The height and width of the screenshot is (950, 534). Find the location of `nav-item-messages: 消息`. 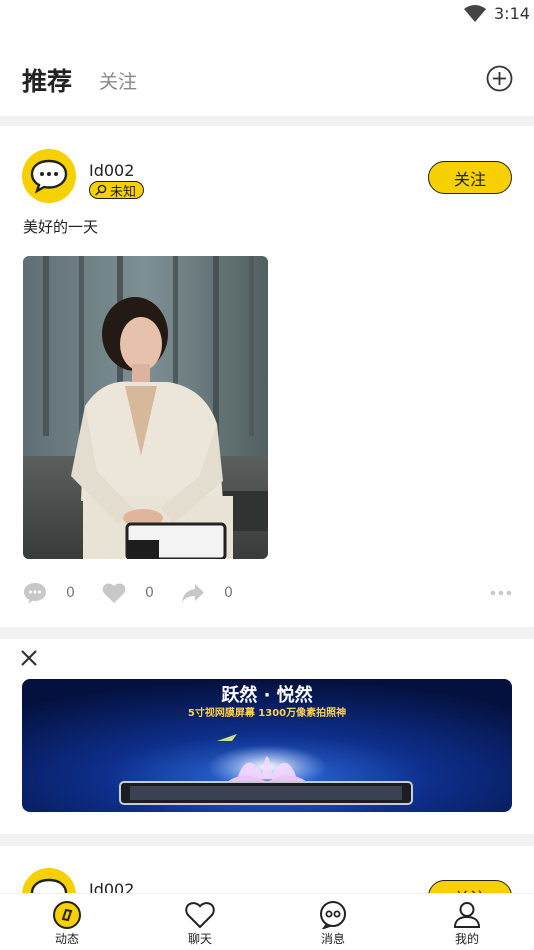

nav-item-messages: 消息 is located at coordinates (333, 922).